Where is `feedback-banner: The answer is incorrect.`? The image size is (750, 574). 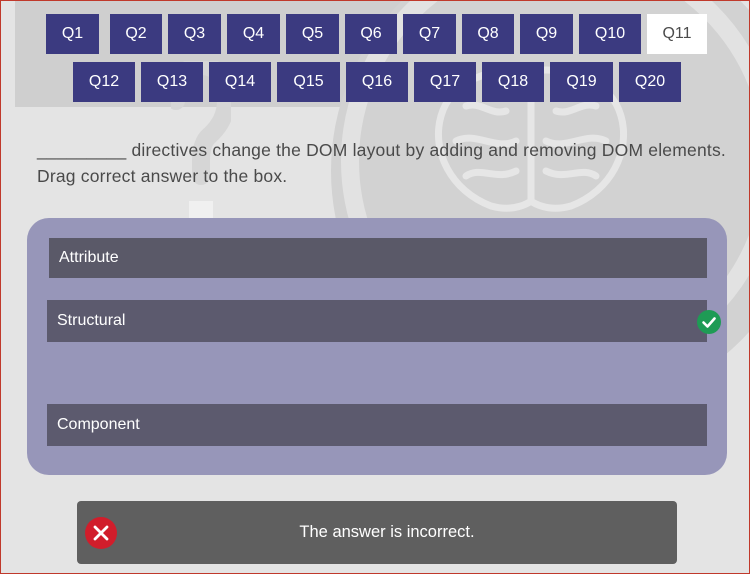 feedback-banner: The answer is incorrect. is located at coordinates (377, 532).